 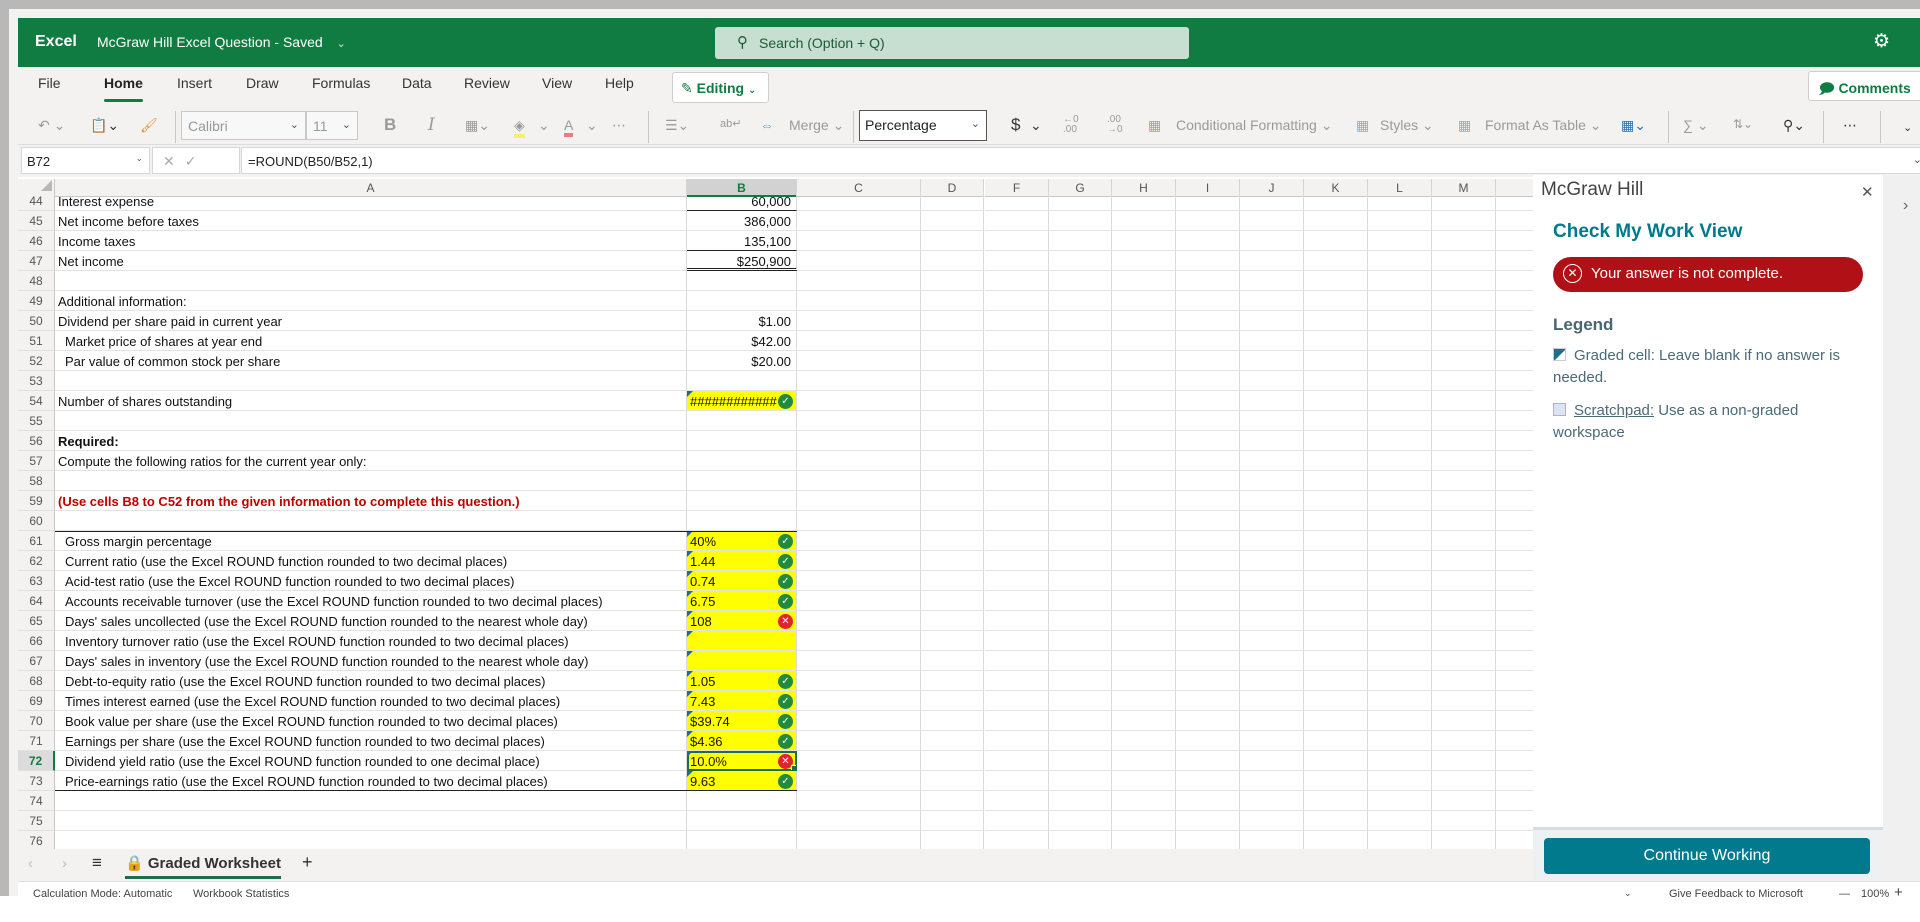 What do you see at coordinates (1208, 241) in the screenshot?
I see `cell-i46` at bounding box center [1208, 241].